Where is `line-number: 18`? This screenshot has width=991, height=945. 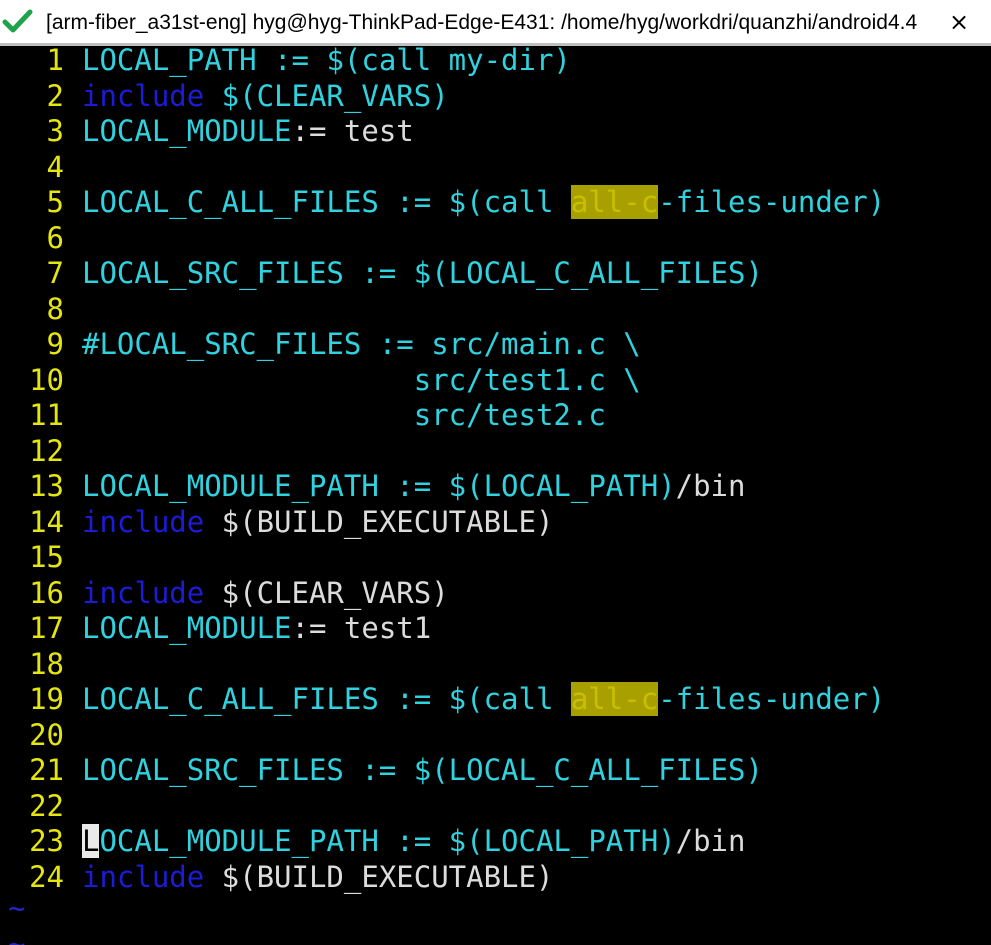
line-number: 18 is located at coordinates (46, 663).